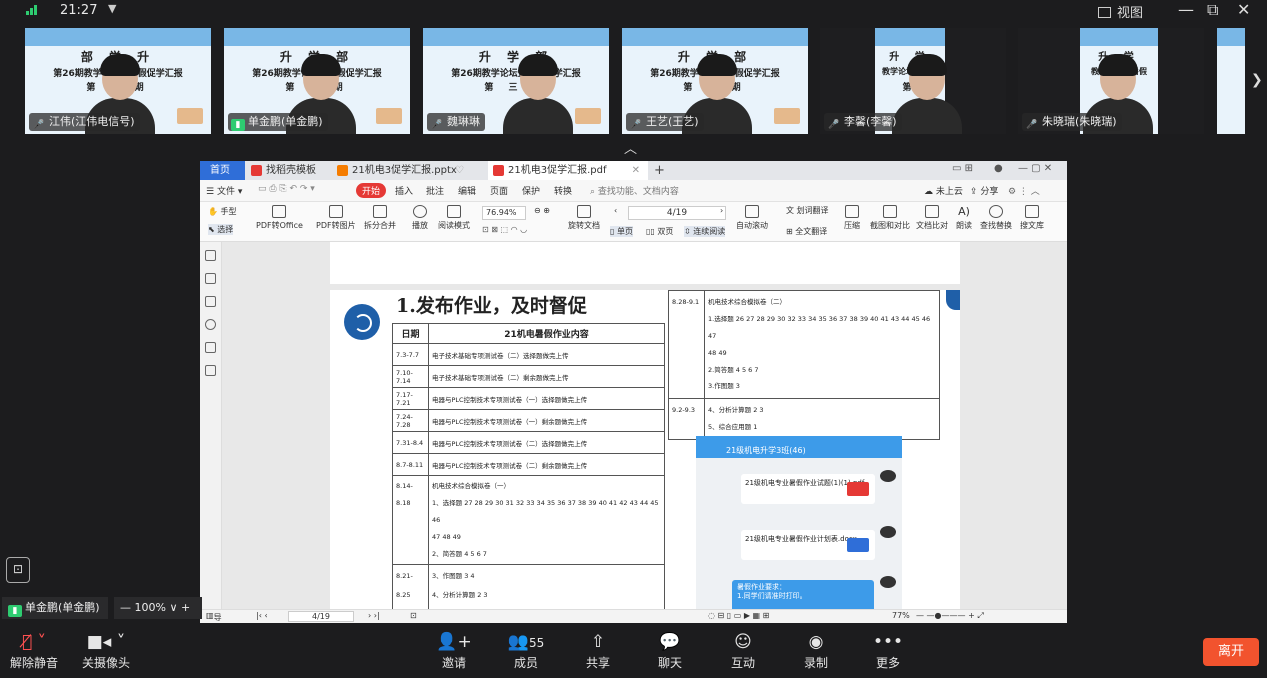 The image size is (1267, 678). I want to click on control-label: 互动, so click(742, 663).